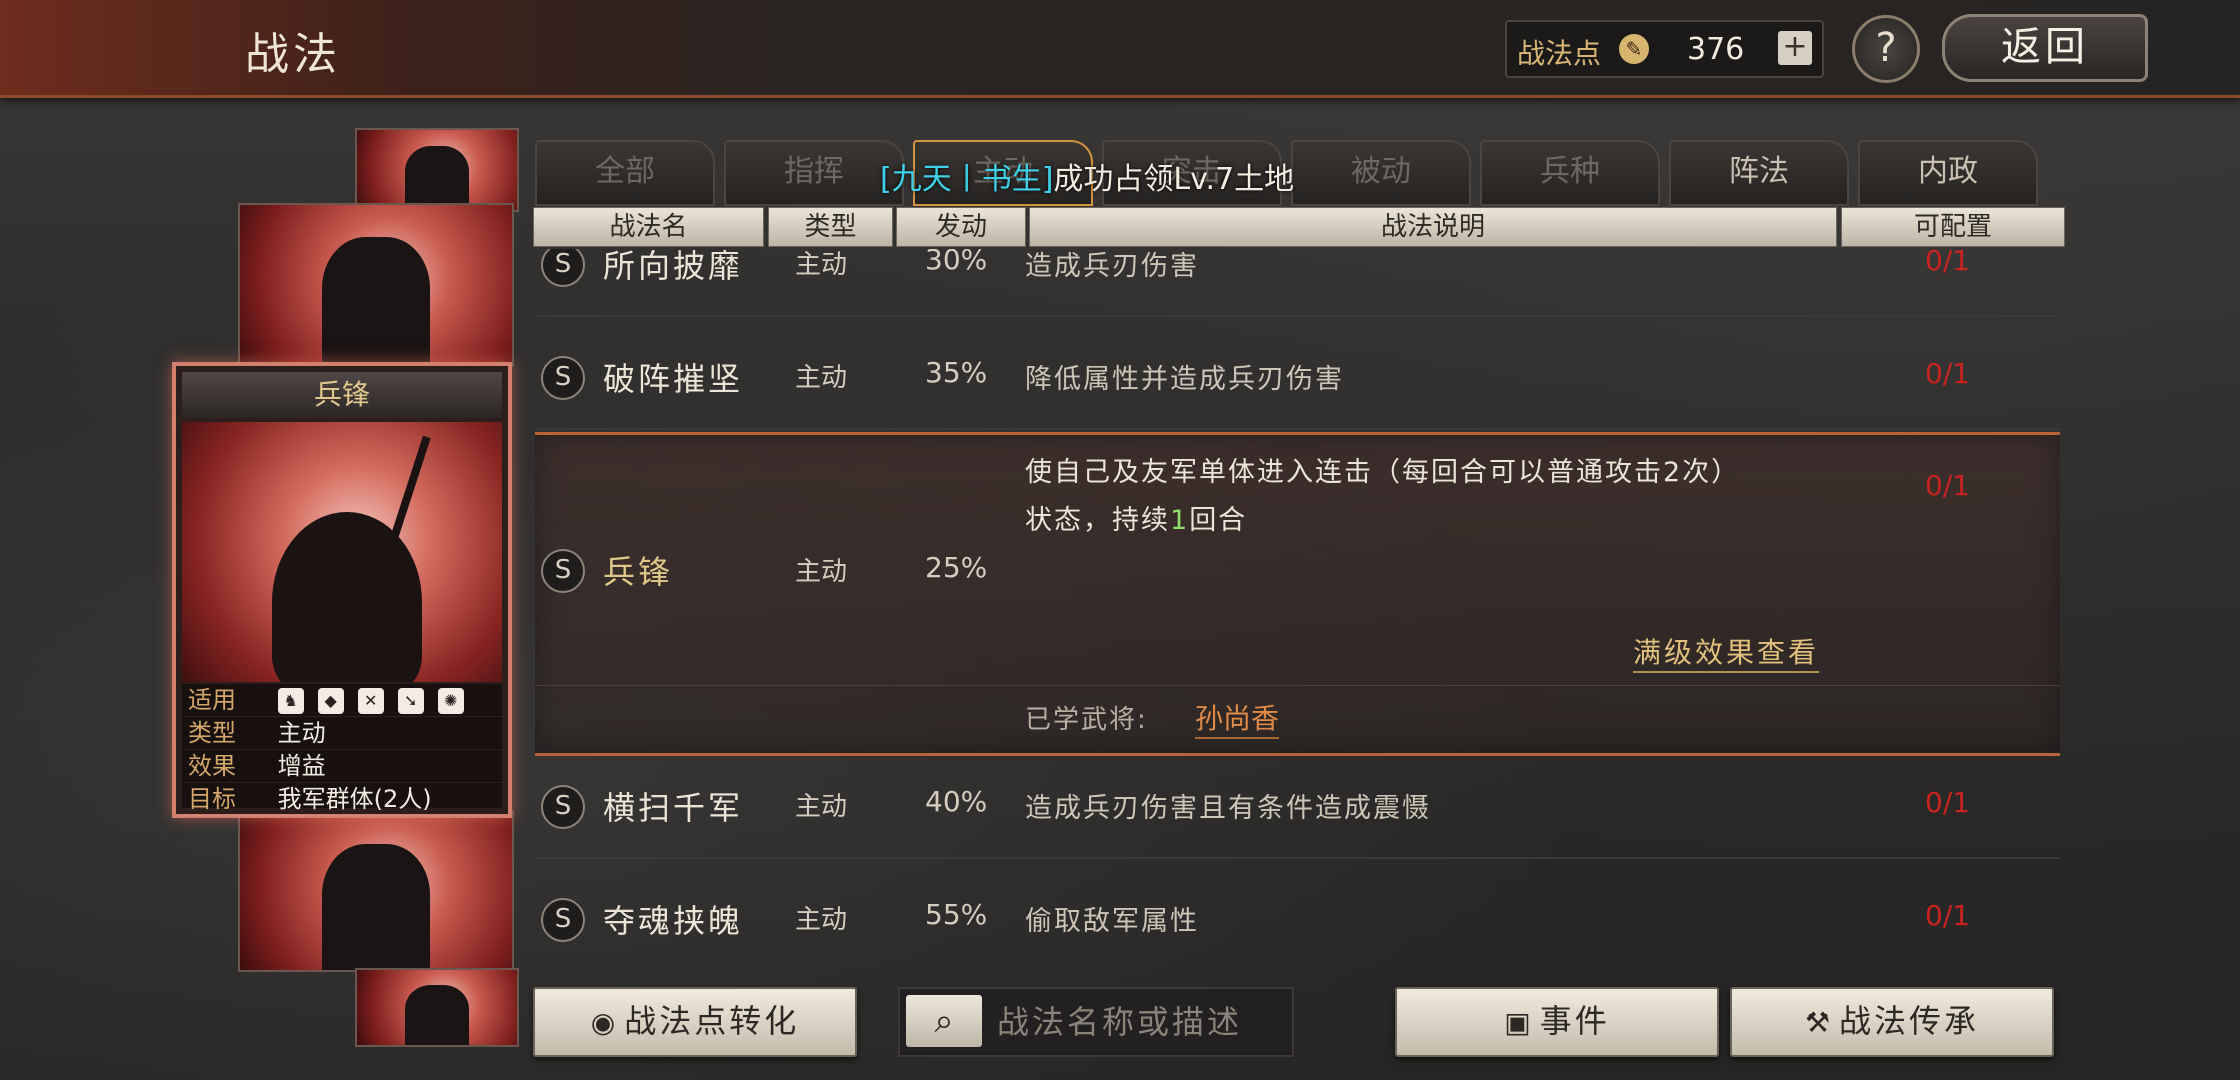 The width and height of the screenshot is (2240, 1080). What do you see at coordinates (673, 379) in the screenshot?
I see `tactic-name: 破阵摧坚` at bounding box center [673, 379].